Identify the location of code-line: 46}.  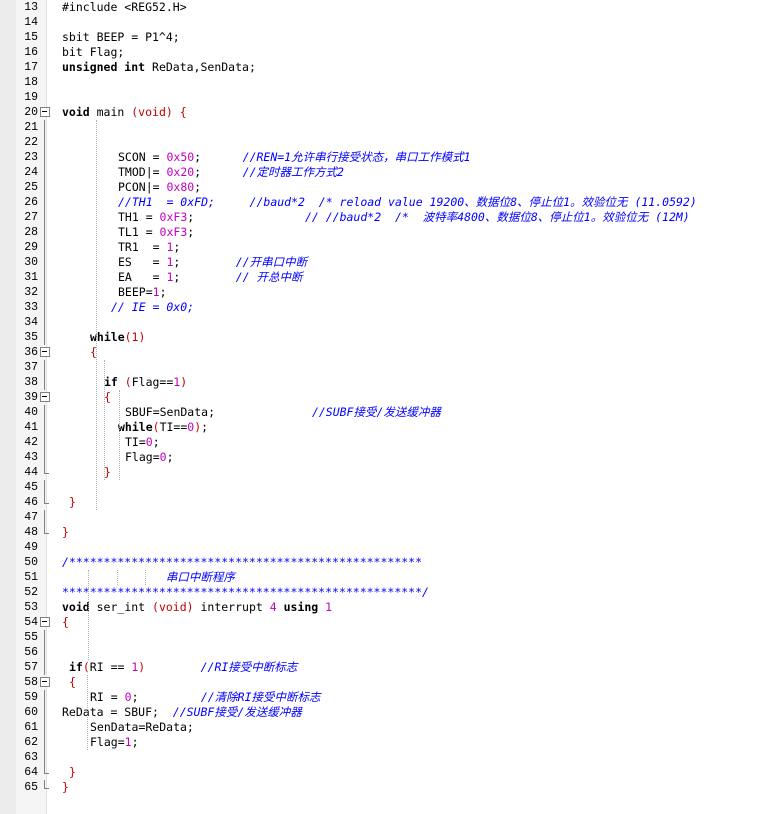
(378, 502).